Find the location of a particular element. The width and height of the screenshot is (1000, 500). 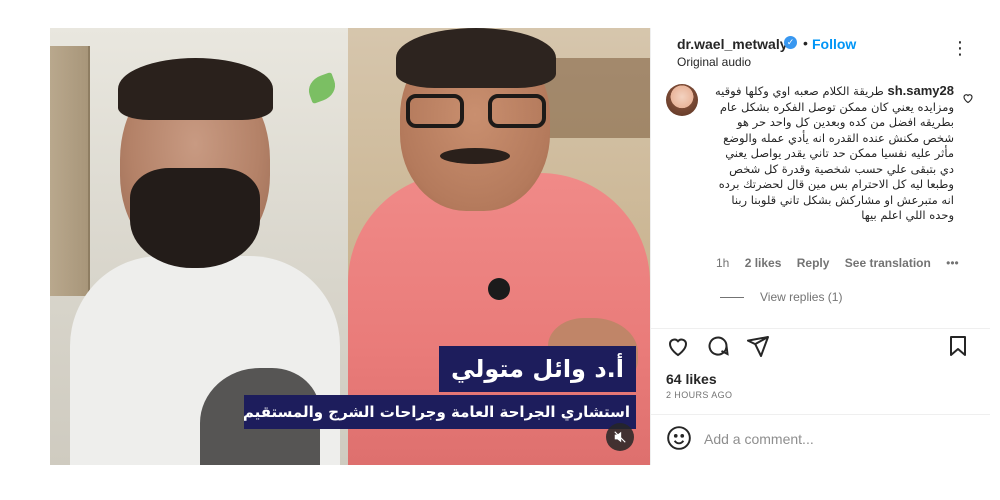

comment-time: 1h is located at coordinates (723, 263).